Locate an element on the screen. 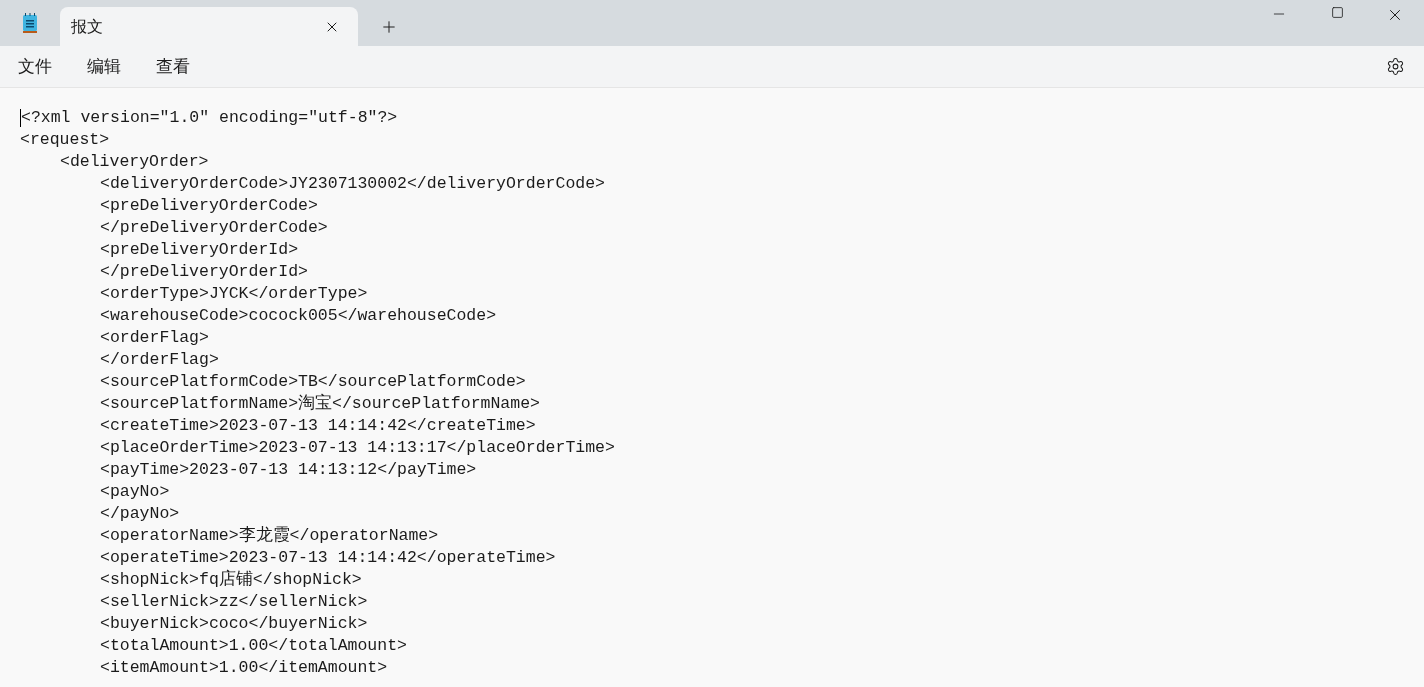 This screenshot has height=687, width=1424. code-line: <payTime>2023-07-13 14:13:12</payTime> is located at coordinates (288, 469).